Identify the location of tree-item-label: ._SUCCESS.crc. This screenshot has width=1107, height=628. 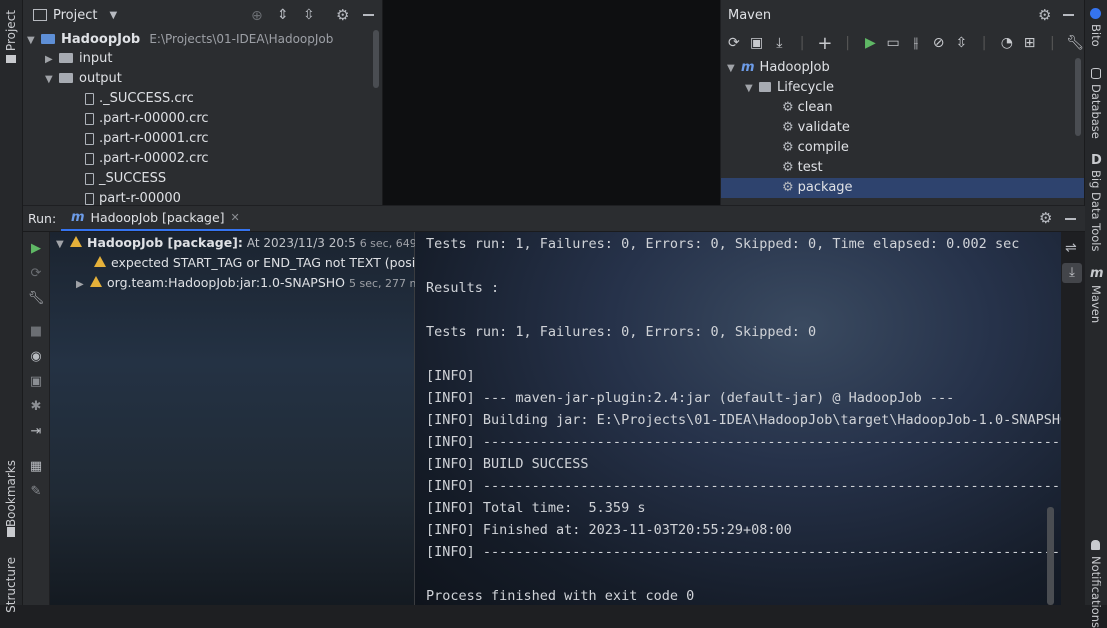
(146, 98).